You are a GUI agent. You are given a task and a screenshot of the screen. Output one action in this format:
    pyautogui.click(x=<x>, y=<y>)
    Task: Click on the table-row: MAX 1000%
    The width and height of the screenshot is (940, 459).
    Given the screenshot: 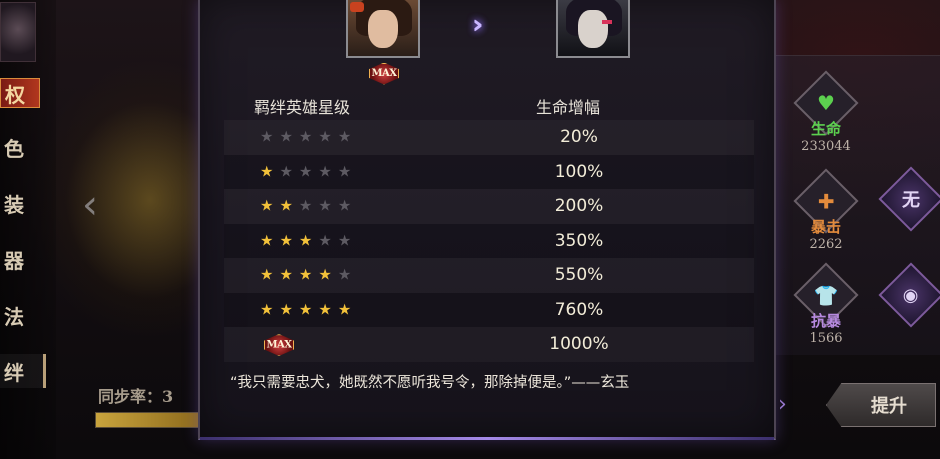 What is the action you would take?
    pyautogui.click(x=489, y=344)
    